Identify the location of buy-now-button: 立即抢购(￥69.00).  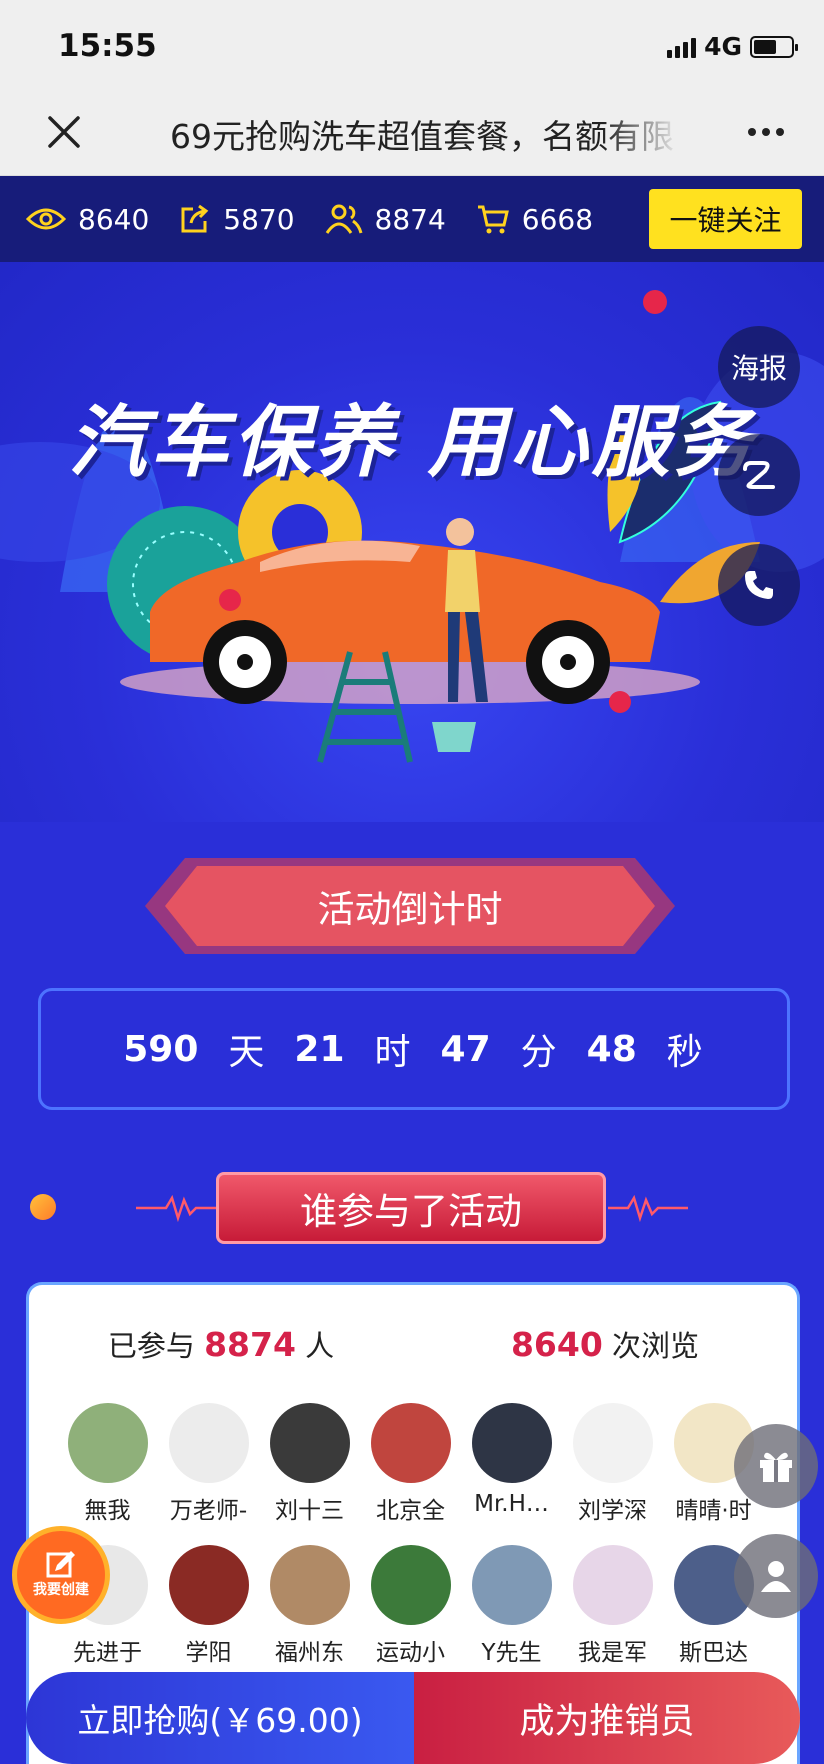
(220, 1718).